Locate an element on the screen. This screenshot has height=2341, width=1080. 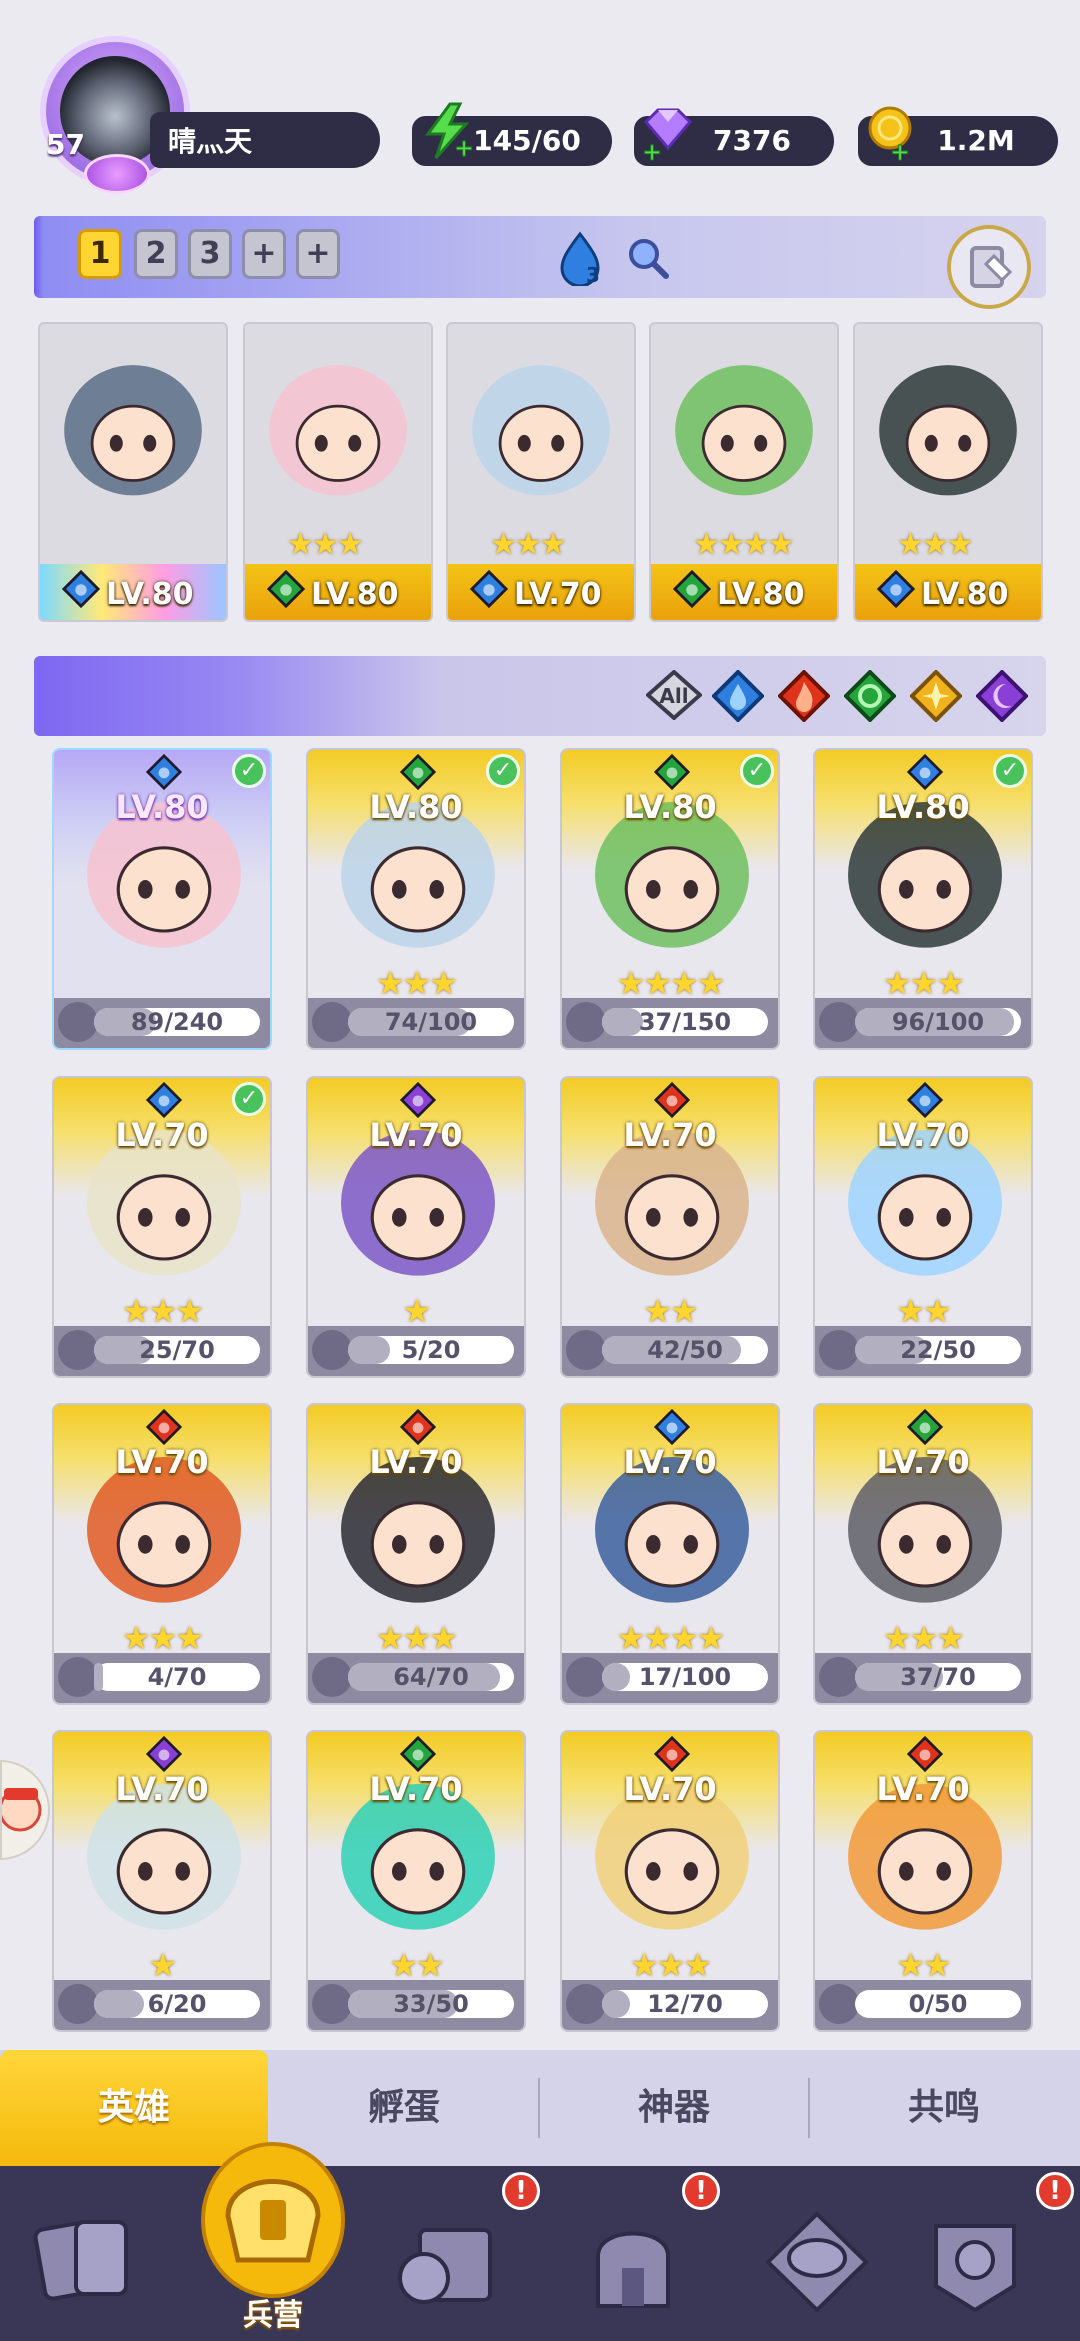
team-hero-card: ★★★ LV.70 is located at coordinates (541, 472).